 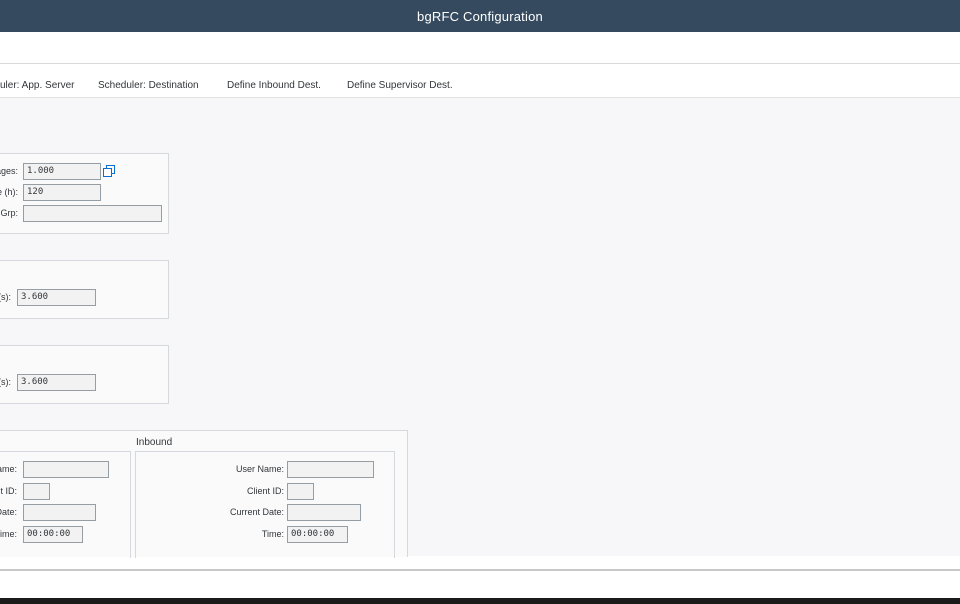 What do you see at coordinates (8, 534) in the screenshot?
I see `label-time-left: Time:` at bounding box center [8, 534].